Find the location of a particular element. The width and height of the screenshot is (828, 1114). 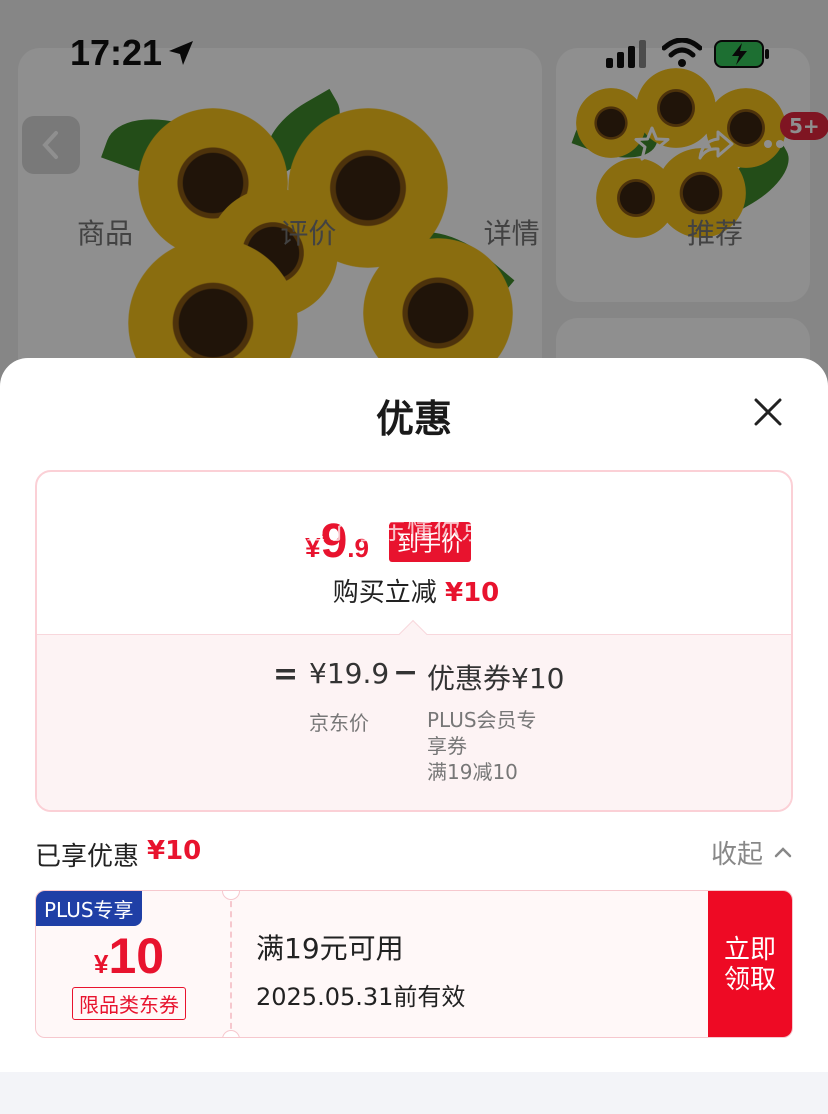

enjoyed-amount: ¥10 is located at coordinates (174, 851).